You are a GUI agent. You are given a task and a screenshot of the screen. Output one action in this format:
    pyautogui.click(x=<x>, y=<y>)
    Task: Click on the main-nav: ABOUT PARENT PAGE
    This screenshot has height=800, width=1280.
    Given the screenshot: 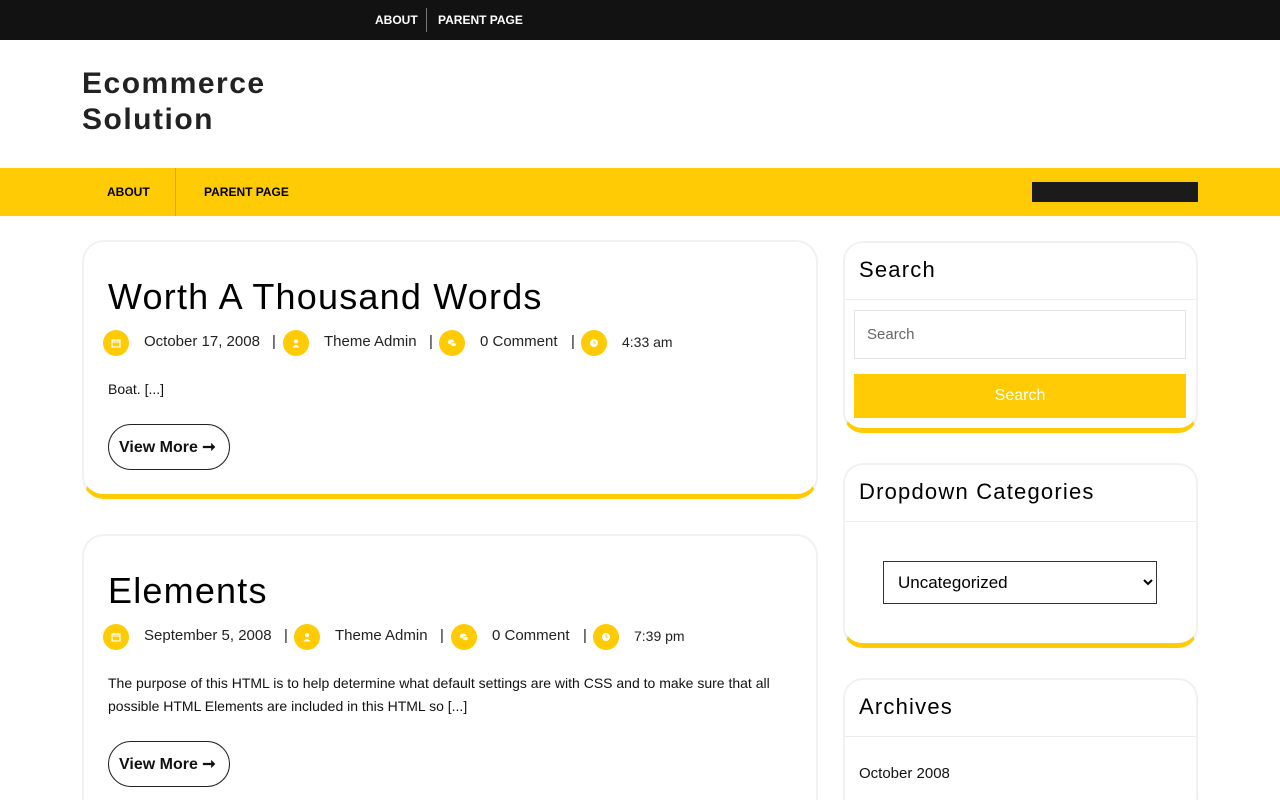 What is the action you would take?
    pyautogui.click(x=640, y=192)
    